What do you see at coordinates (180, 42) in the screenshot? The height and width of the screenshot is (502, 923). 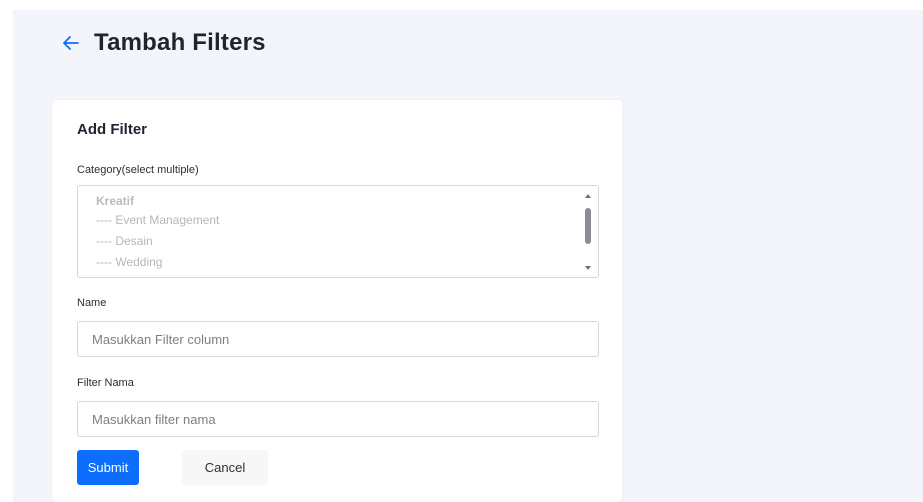 I see `page-title: Tambah Filters` at bounding box center [180, 42].